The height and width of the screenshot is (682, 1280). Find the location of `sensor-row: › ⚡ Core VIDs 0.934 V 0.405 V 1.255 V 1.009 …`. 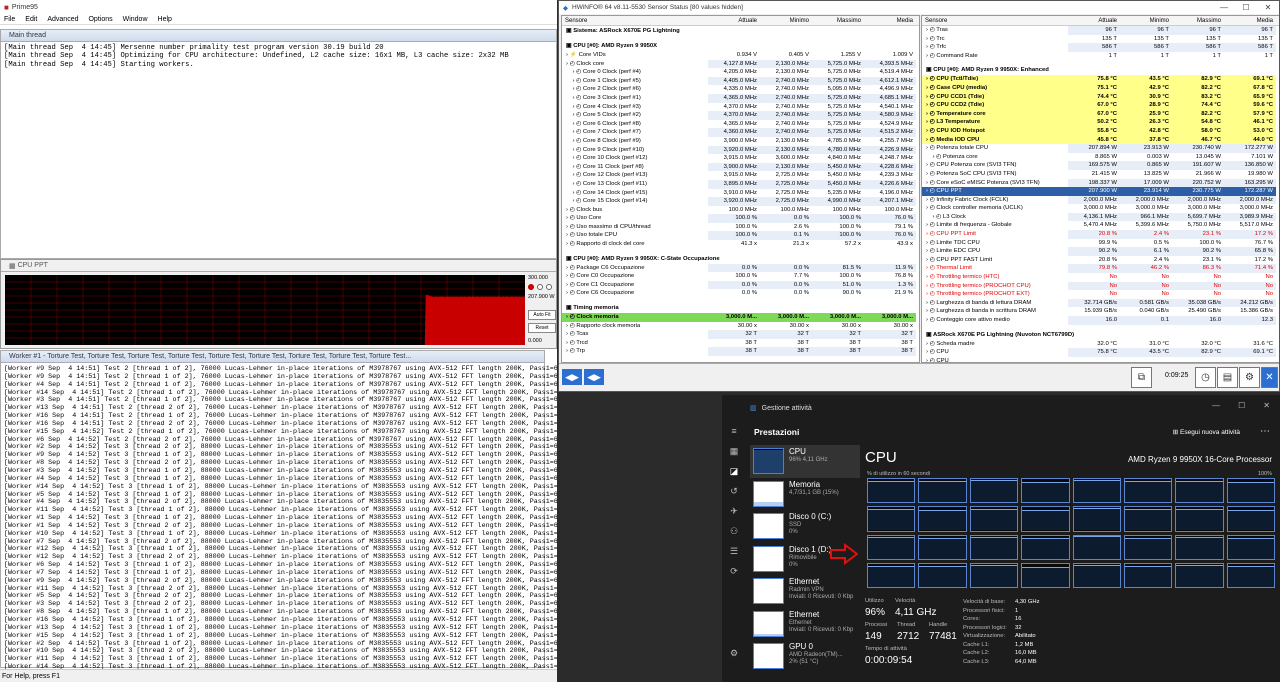

sensor-row: › ⚡ Core VIDs 0.934 V 0.405 V 1.255 V 1.009 … is located at coordinates (740, 55).